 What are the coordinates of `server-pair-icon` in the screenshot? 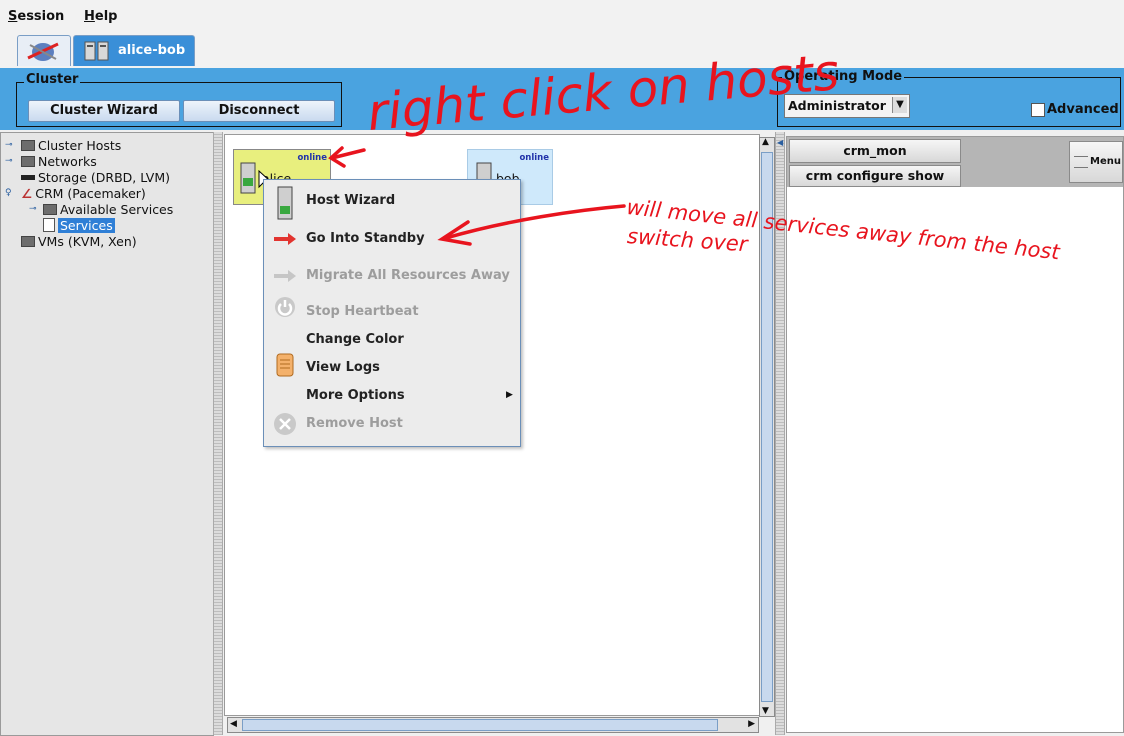 It's located at (96, 51).